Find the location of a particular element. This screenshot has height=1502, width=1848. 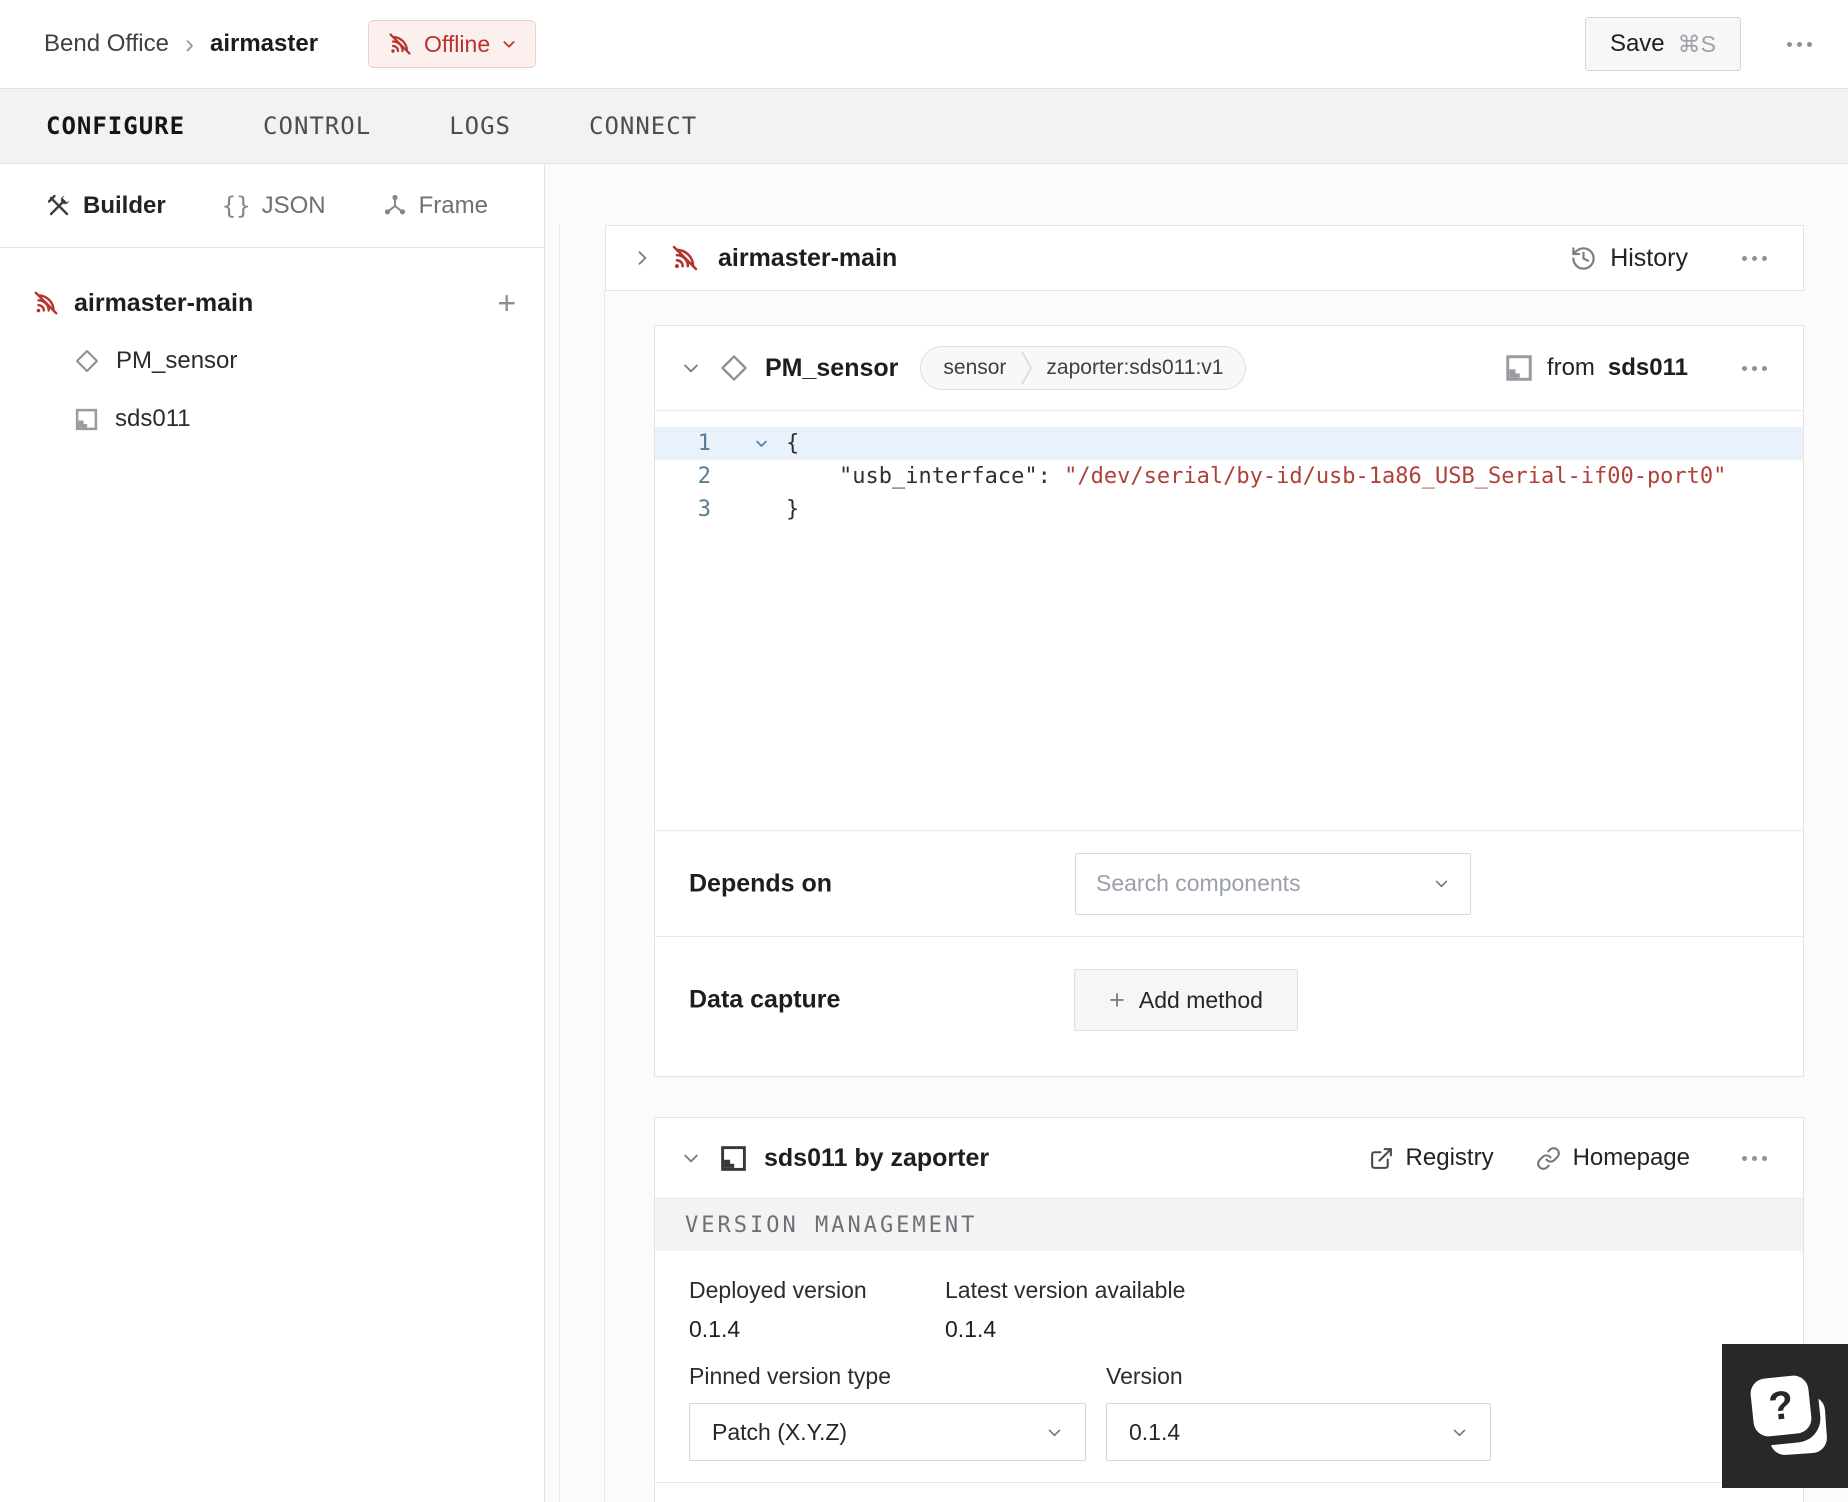

tree-item-component: PM_sensor is located at coordinates (272, 361).